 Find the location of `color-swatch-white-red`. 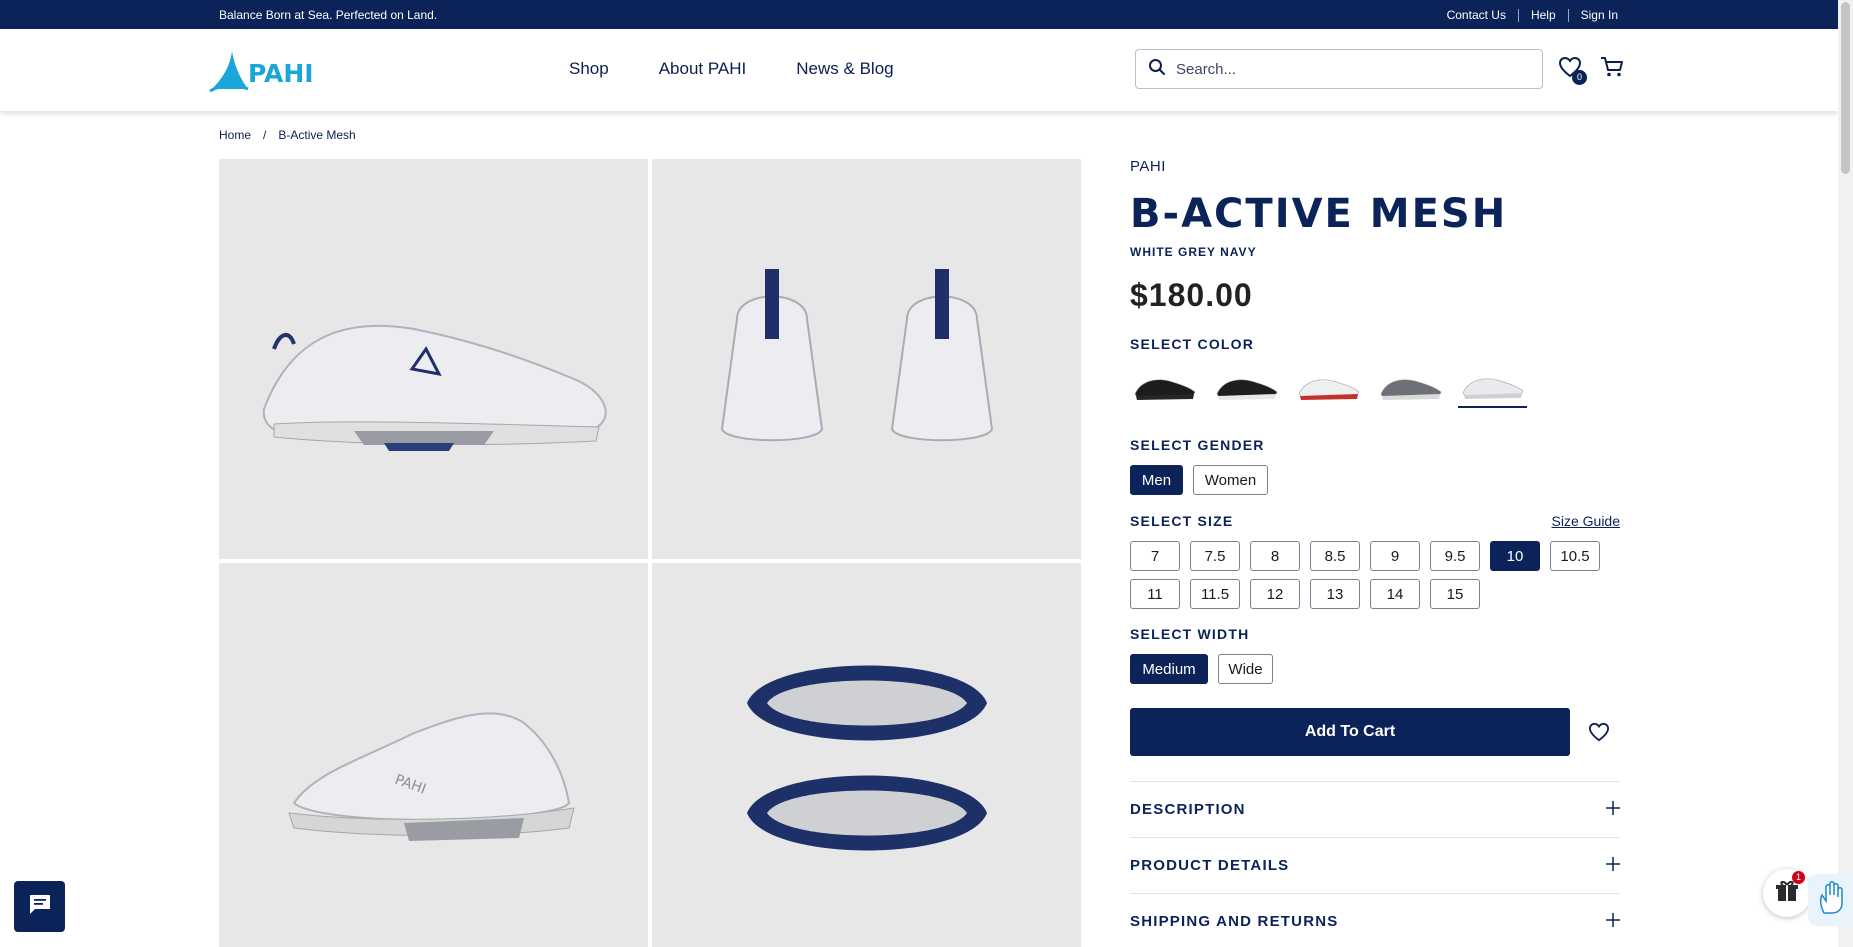

color-swatch-white-red is located at coordinates (1328, 387).